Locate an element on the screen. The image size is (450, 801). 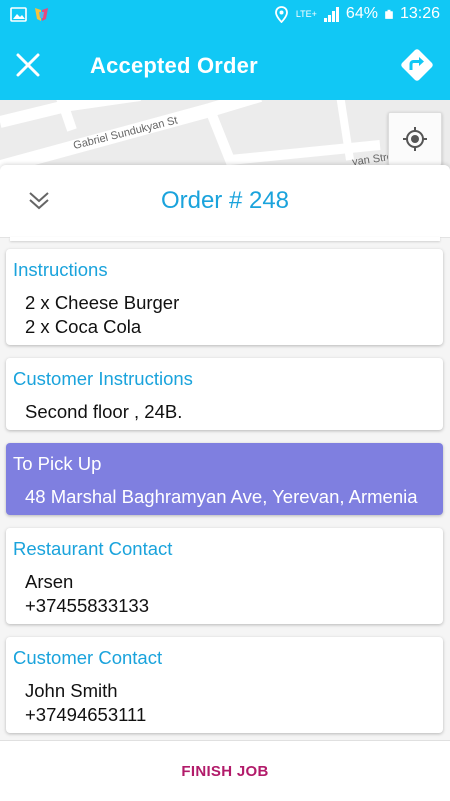
contact-name: John Smith is located at coordinates (71, 690).